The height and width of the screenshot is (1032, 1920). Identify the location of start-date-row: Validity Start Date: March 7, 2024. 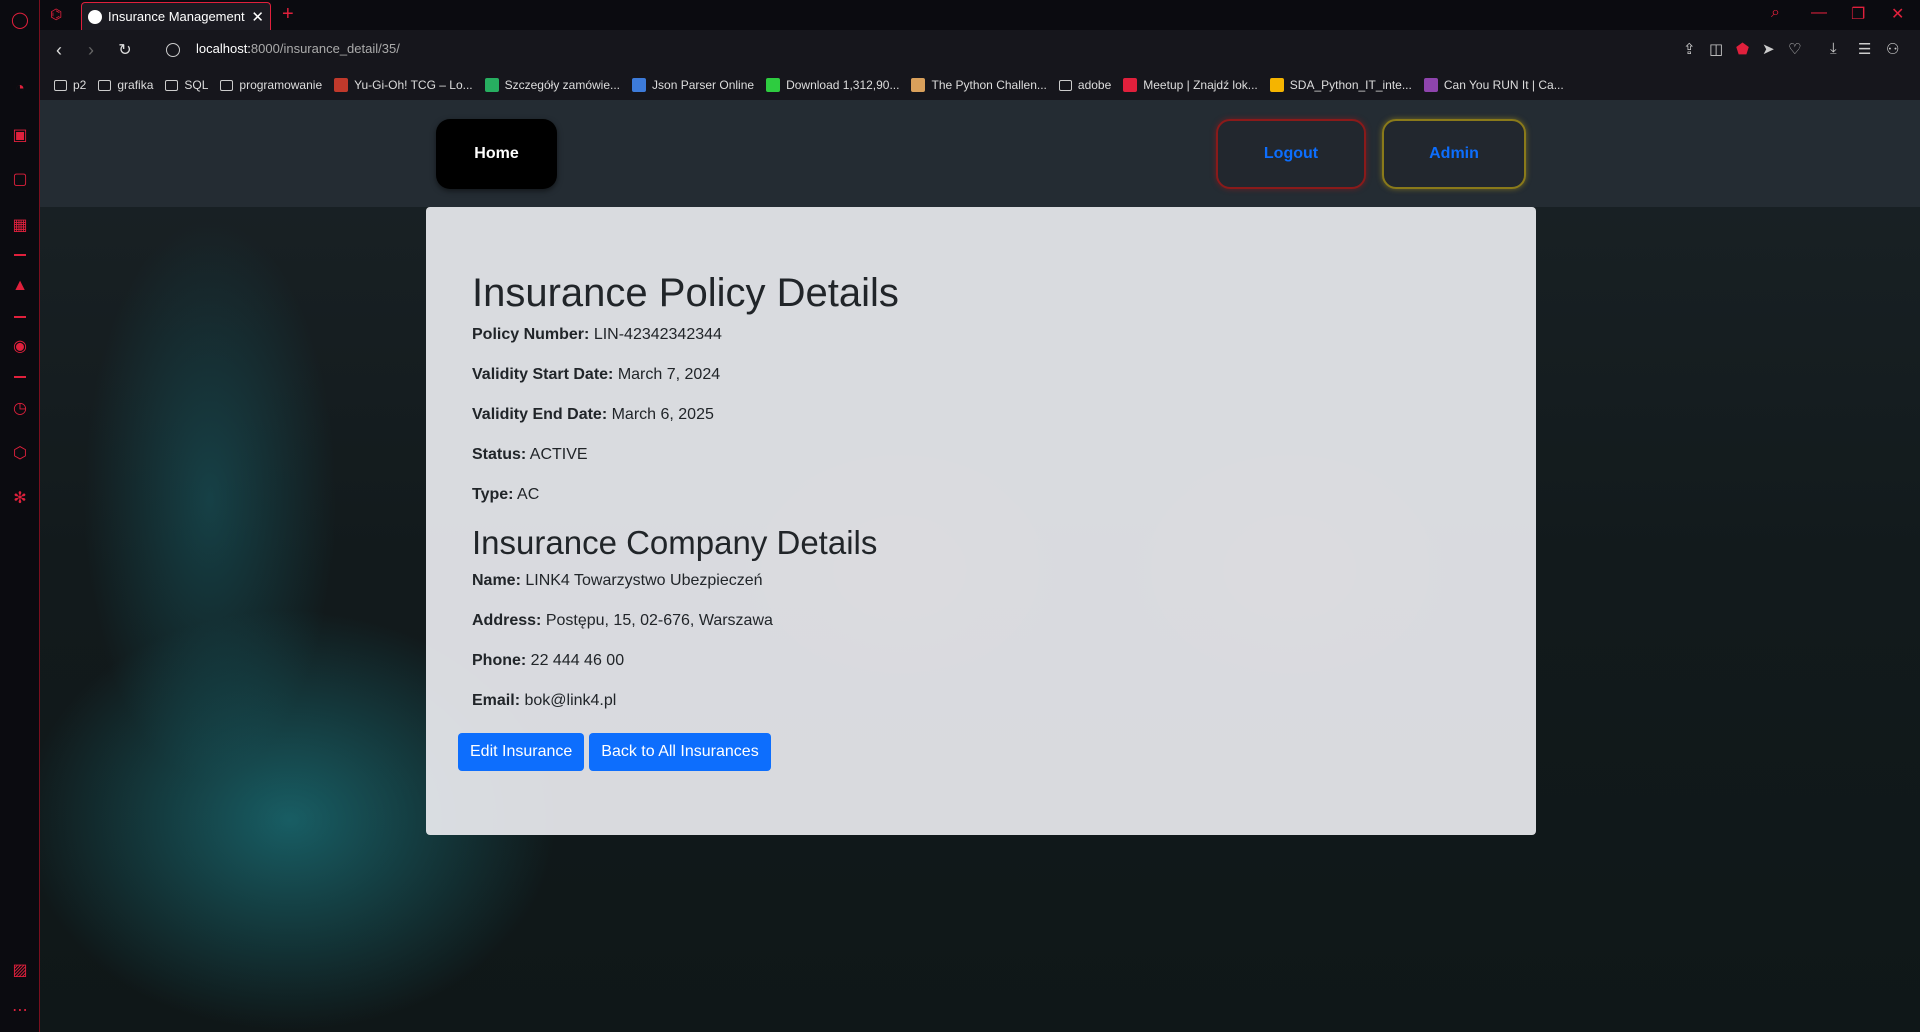
(981, 375).